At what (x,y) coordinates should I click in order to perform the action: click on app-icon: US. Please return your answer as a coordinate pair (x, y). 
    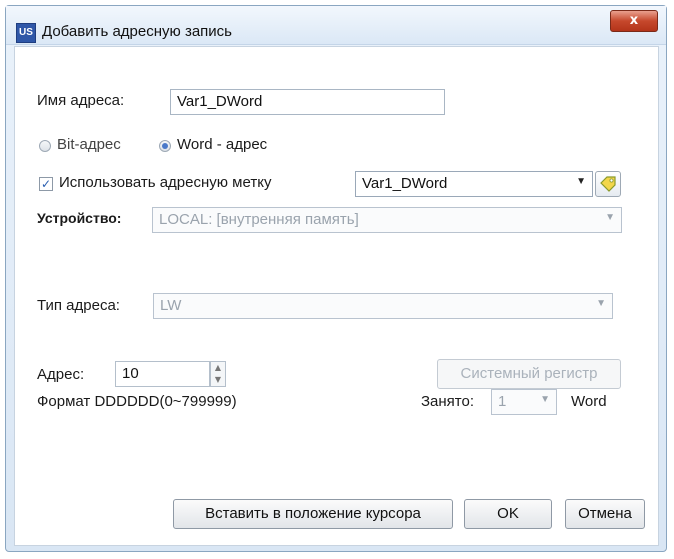
    Looking at the image, I should click on (26, 33).